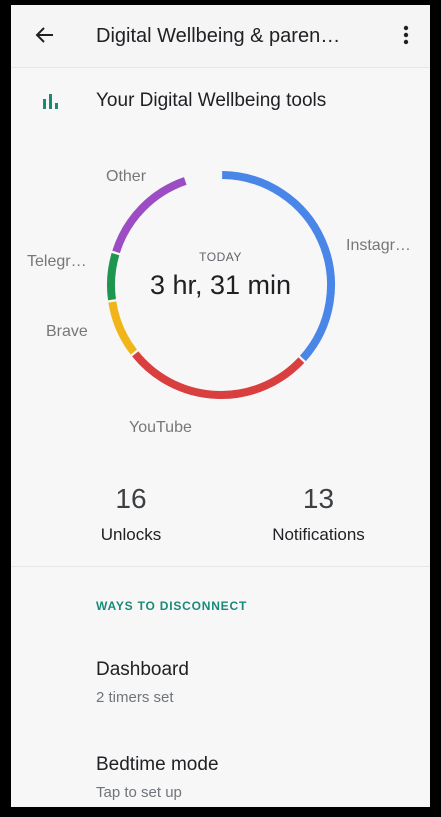 The image size is (441, 817). Describe the element at coordinates (142, 669) in the screenshot. I see `dashboard-title: Dashboard` at that location.